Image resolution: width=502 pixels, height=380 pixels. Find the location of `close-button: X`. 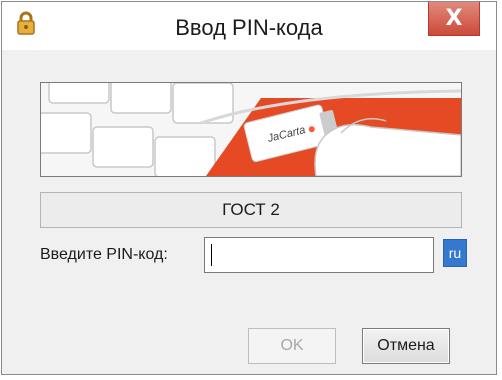

close-button: X is located at coordinates (454, 19).